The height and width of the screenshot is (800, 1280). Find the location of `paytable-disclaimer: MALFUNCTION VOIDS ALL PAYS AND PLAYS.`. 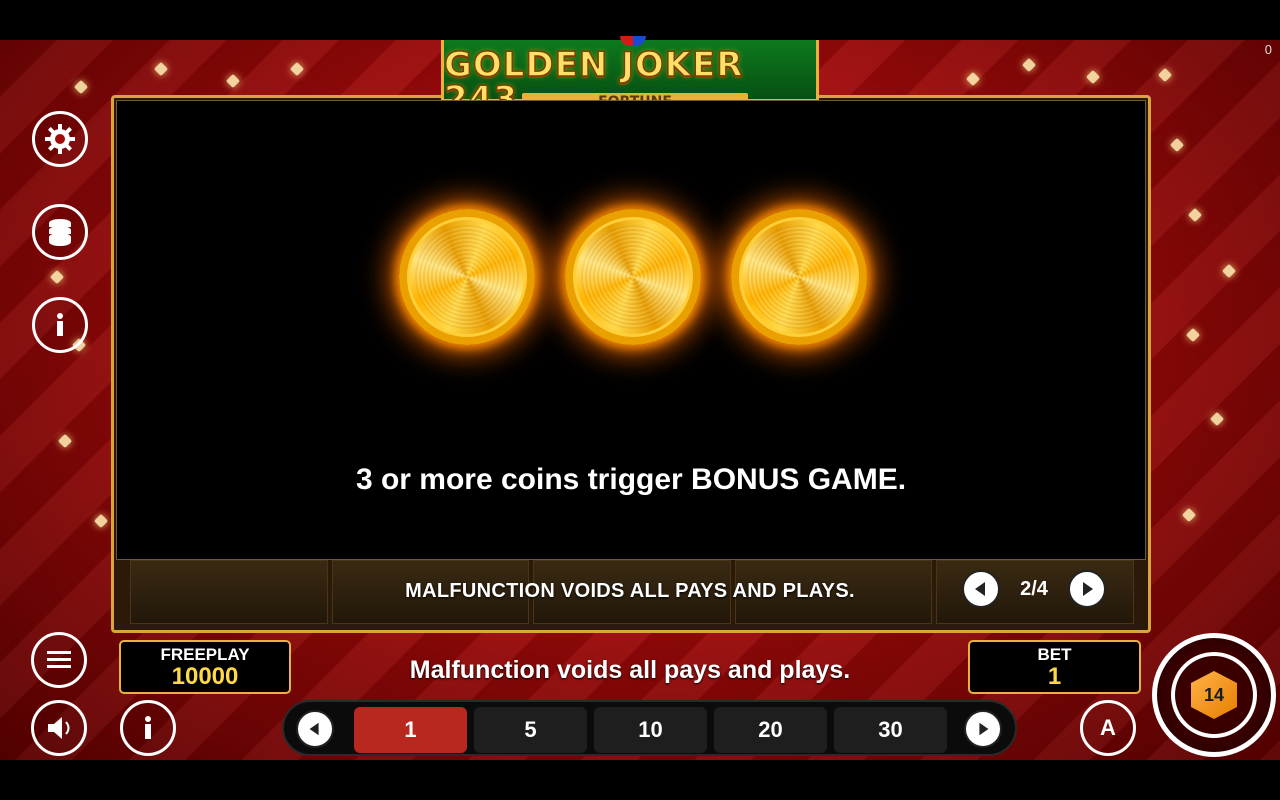

paytable-disclaimer: MALFUNCTION VOIDS ALL PAYS AND PLAYS. is located at coordinates (630, 591).